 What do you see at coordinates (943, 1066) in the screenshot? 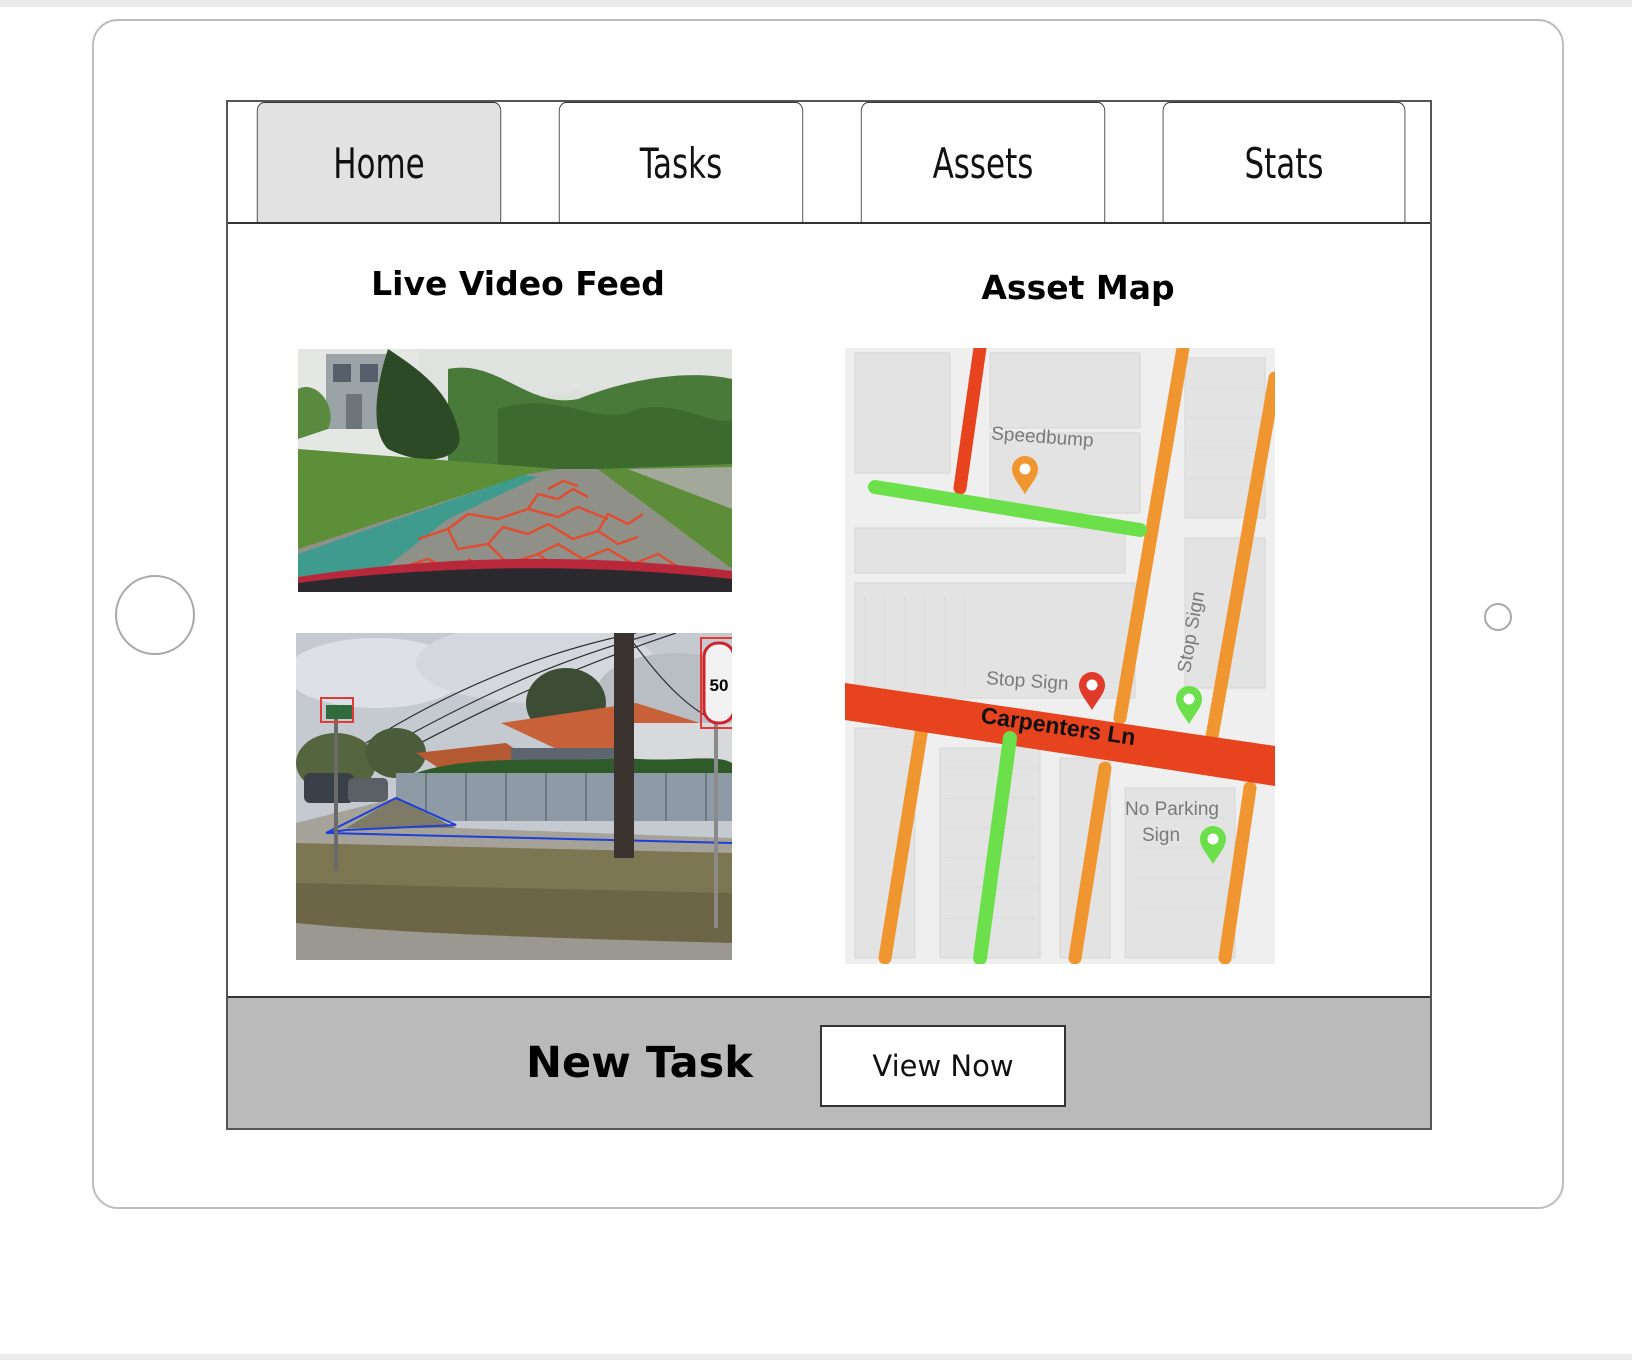
I see `view-now-button: View Now` at bounding box center [943, 1066].